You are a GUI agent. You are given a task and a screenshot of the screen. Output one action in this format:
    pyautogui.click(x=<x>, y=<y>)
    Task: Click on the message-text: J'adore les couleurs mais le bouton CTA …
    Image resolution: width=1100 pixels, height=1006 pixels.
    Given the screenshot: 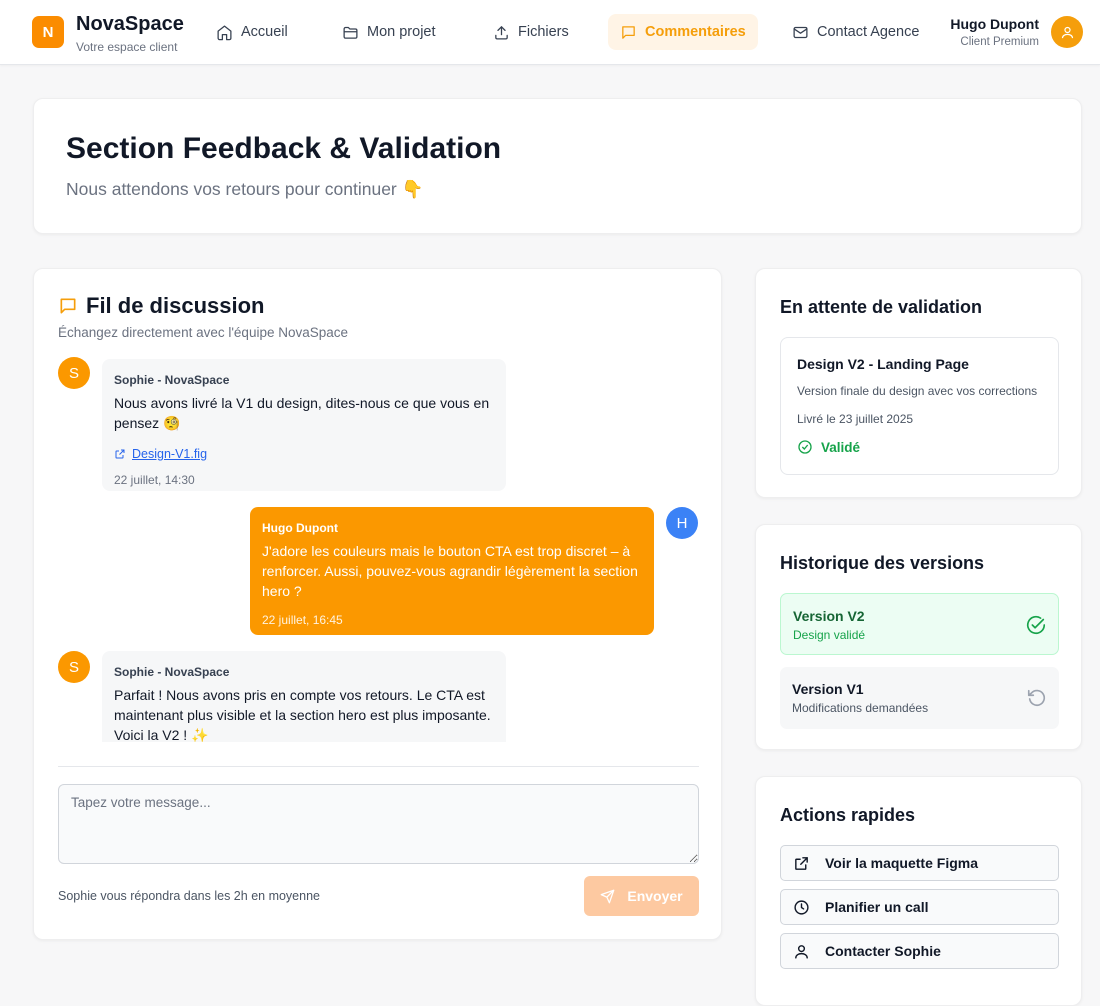 What is the action you would take?
    pyautogui.click(x=450, y=571)
    